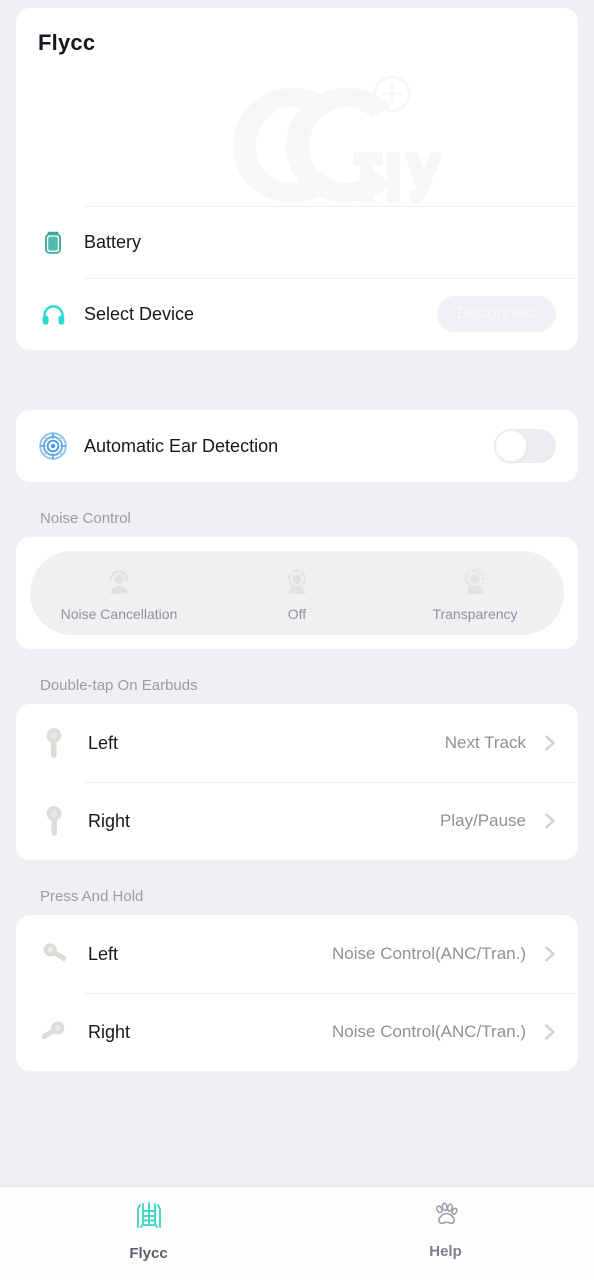  What do you see at coordinates (297, 1032) in the screenshot?
I see `press-hold-right-row: Right Noise Control(ANC/Tran.)` at bounding box center [297, 1032].